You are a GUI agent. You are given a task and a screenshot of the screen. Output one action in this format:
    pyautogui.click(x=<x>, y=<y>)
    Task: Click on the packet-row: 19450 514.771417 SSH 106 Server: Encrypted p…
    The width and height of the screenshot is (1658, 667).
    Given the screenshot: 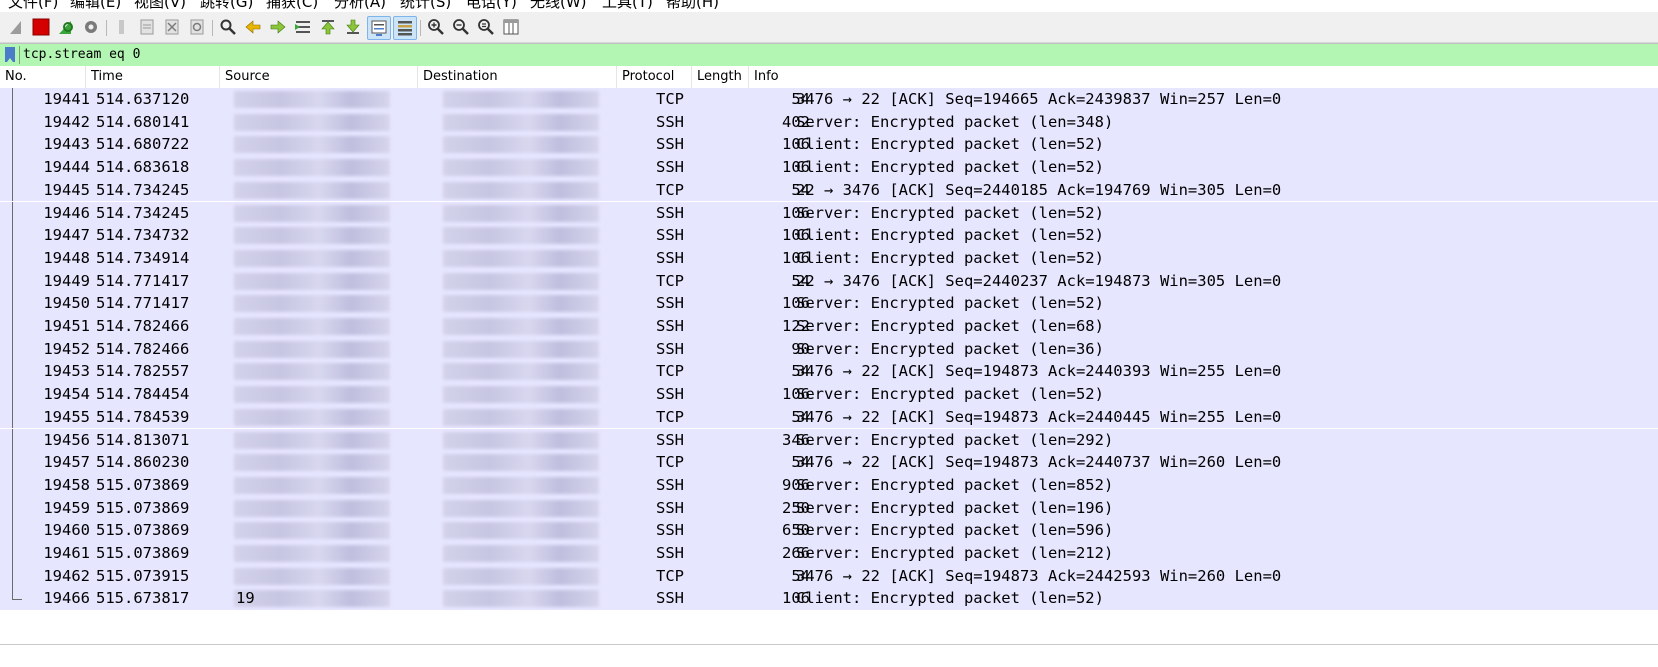 What is the action you would take?
    pyautogui.click(x=829, y=303)
    